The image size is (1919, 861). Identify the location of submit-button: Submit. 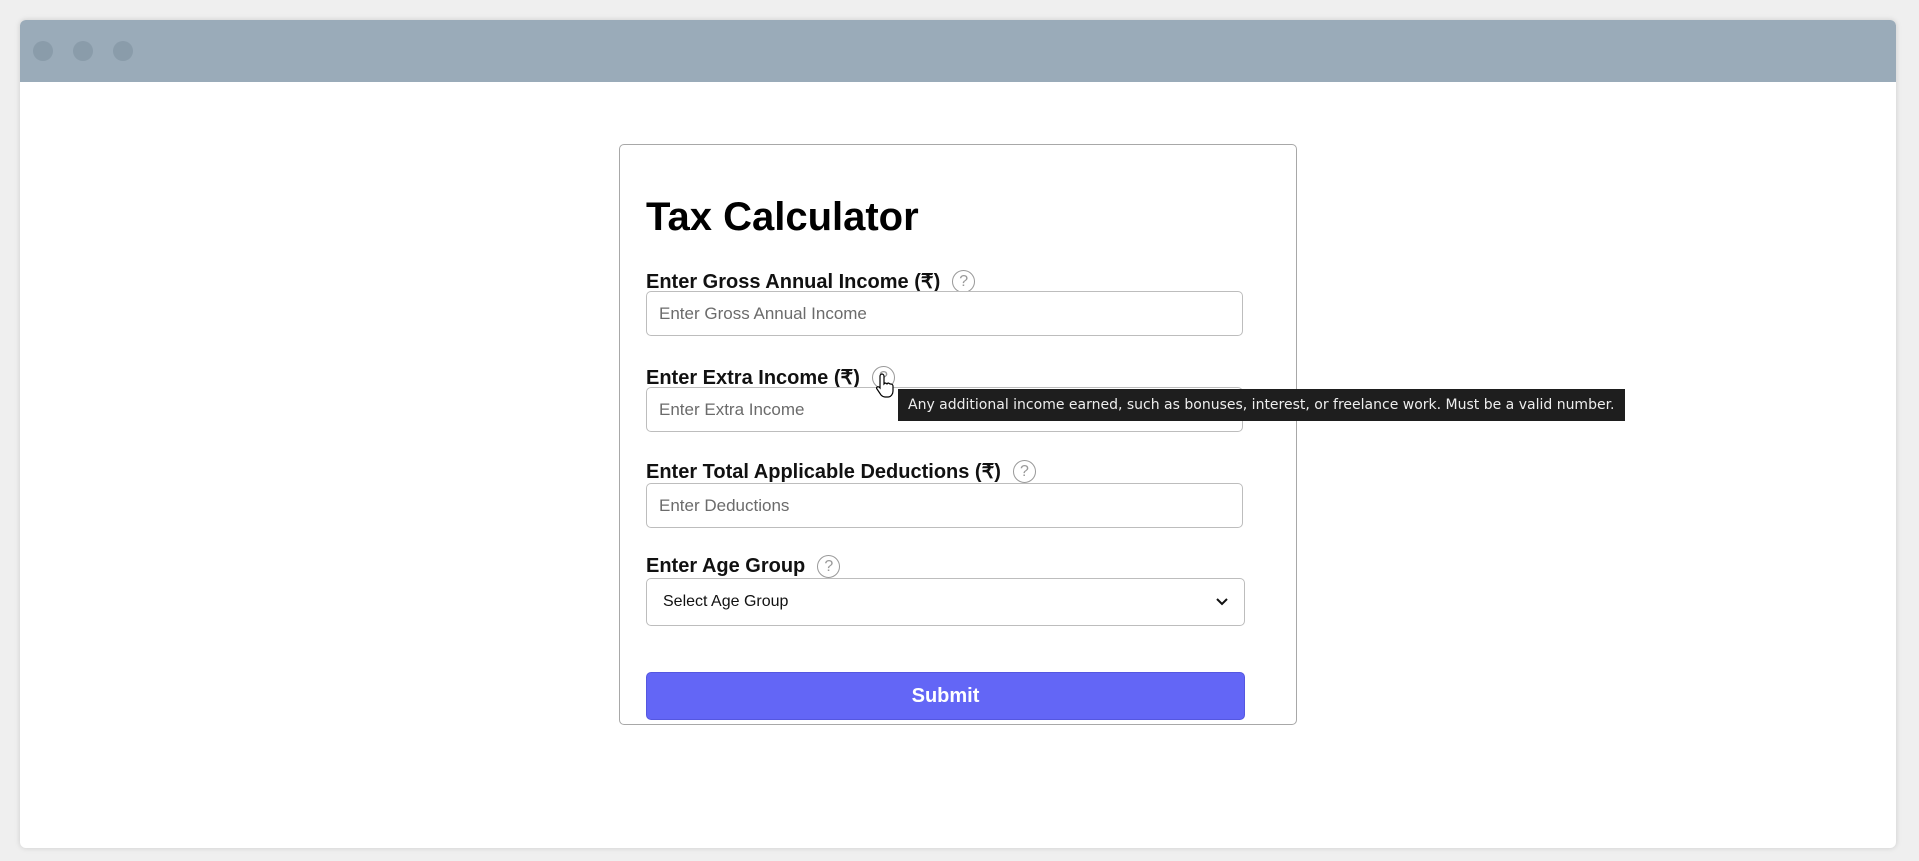
(945, 696).